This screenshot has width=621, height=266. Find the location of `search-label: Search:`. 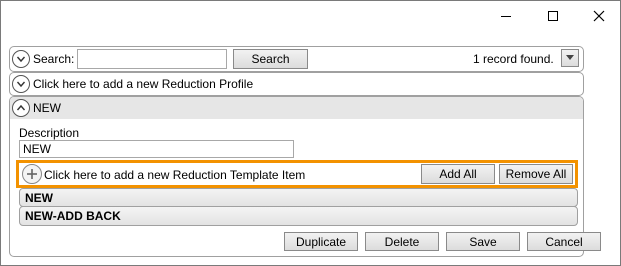

search-label: Search: is located at coordinates (54, 59).